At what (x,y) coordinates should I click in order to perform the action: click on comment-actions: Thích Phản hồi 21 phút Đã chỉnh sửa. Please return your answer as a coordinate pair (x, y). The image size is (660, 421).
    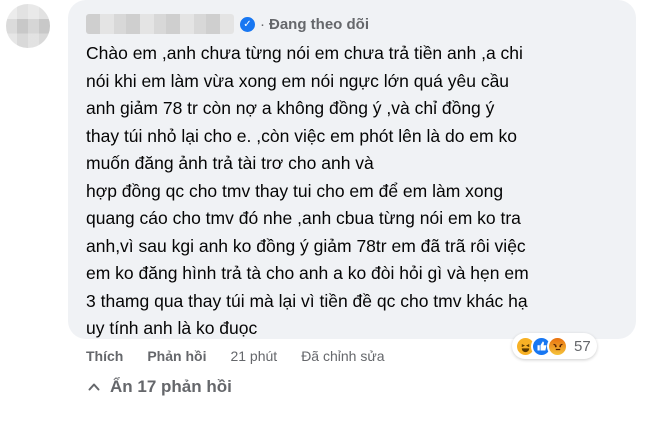
    Looking at the image, I should click on (235, 356).